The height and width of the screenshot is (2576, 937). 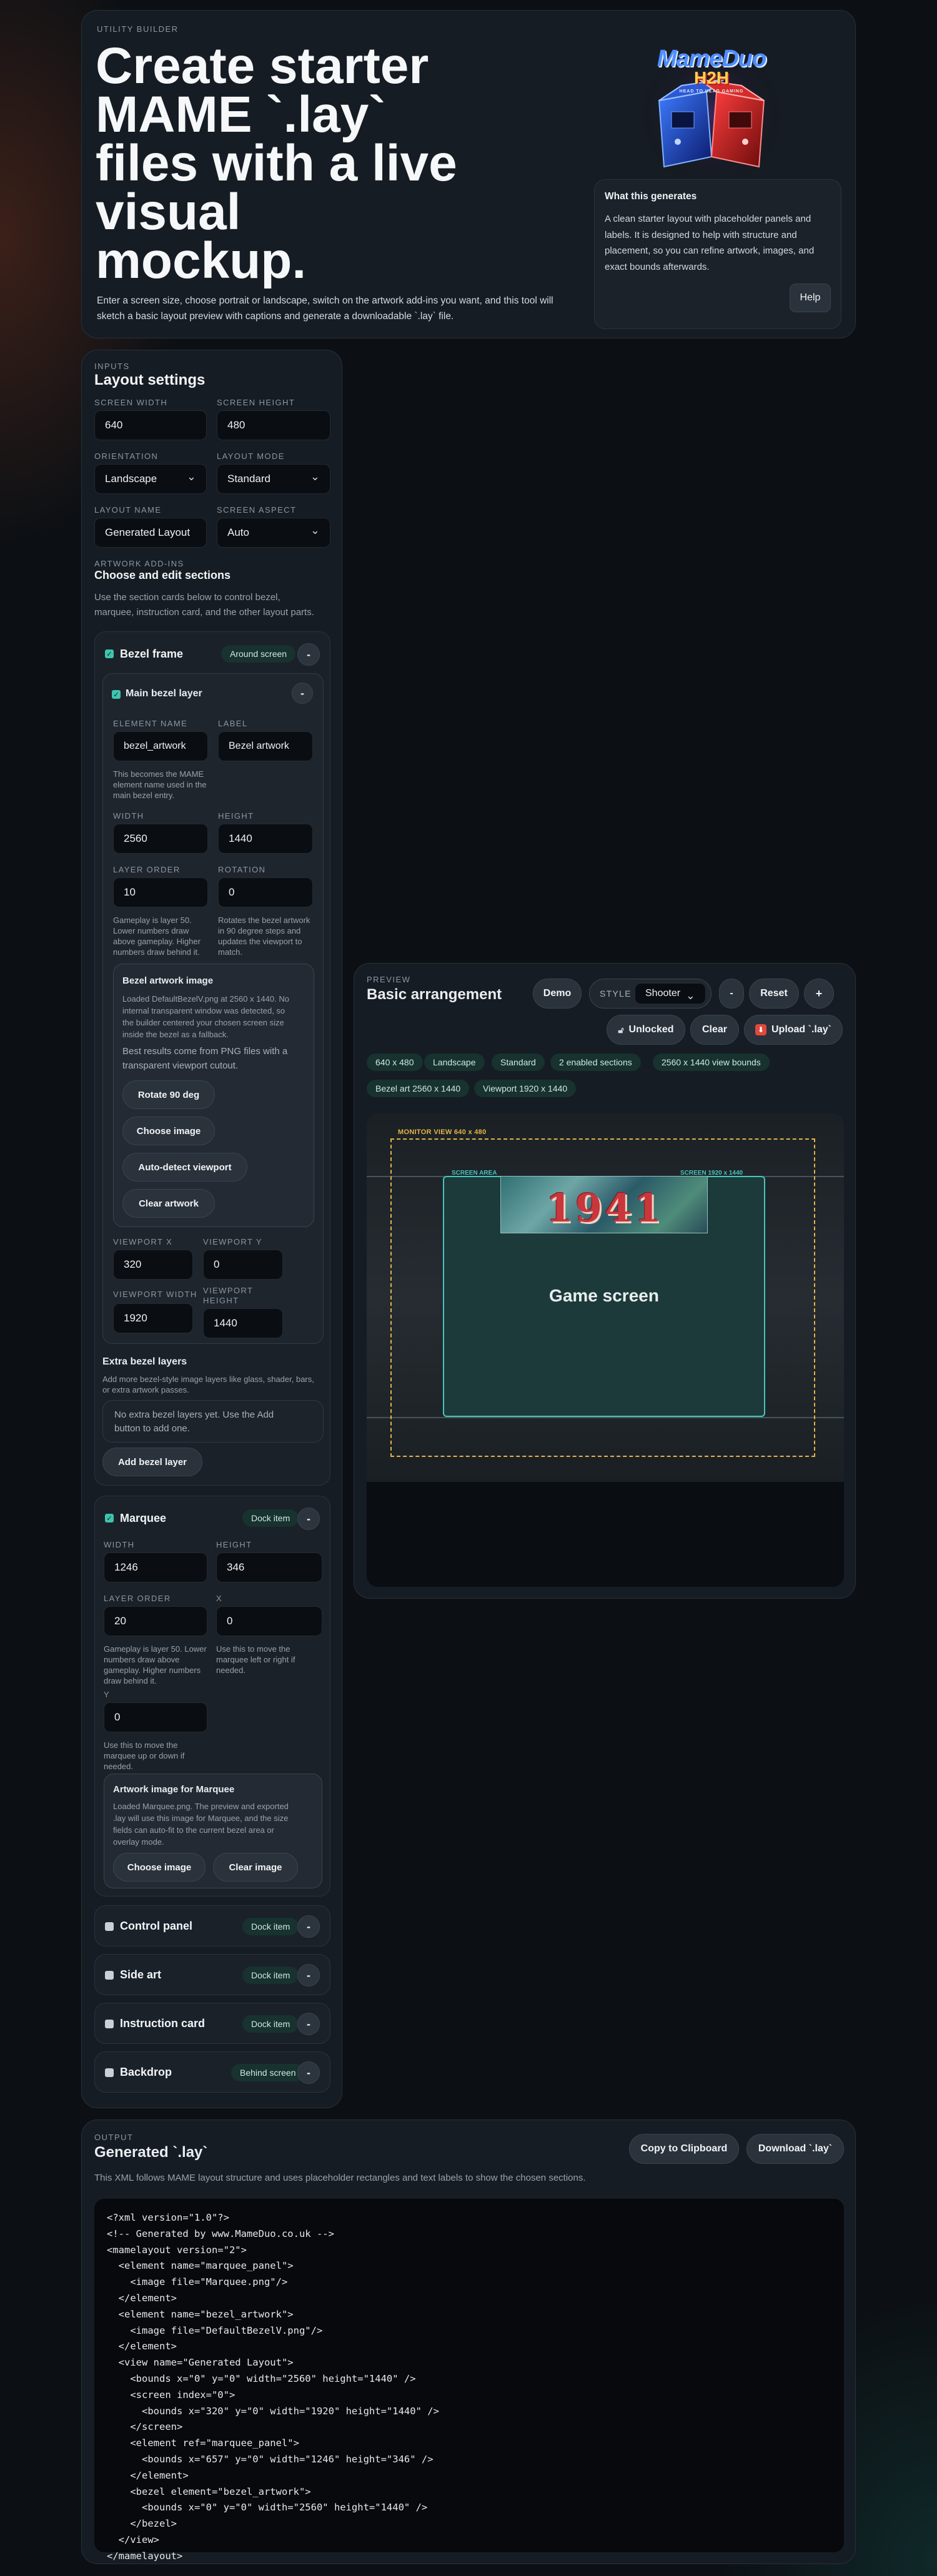 I want to click on marquee-width-label: WIDTH, so click(x=120, y=1544).